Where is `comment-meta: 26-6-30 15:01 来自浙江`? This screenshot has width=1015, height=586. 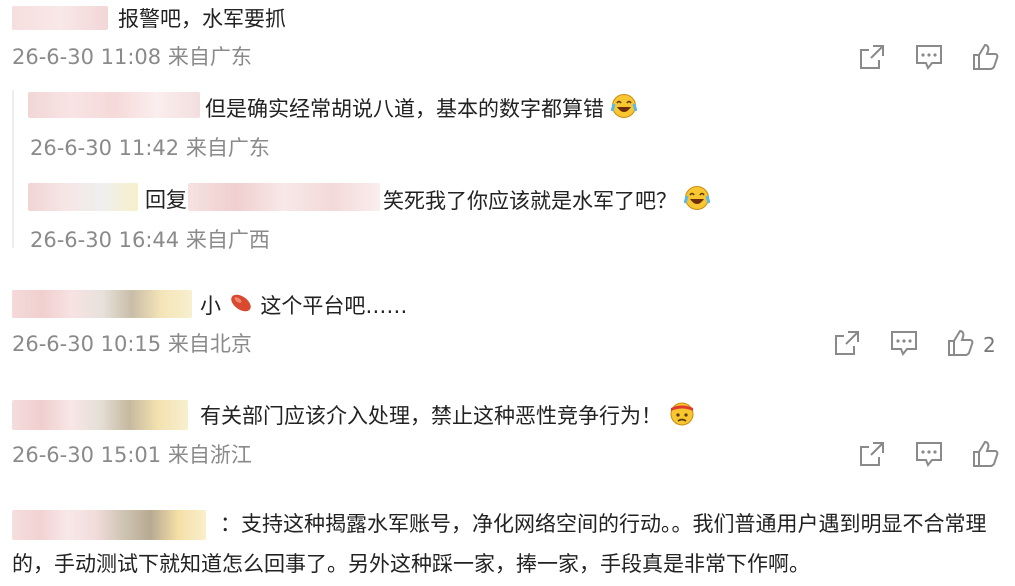
comment-meta: 26-6-30 15:01 来自浙江 is located at coordinates (132, 455).